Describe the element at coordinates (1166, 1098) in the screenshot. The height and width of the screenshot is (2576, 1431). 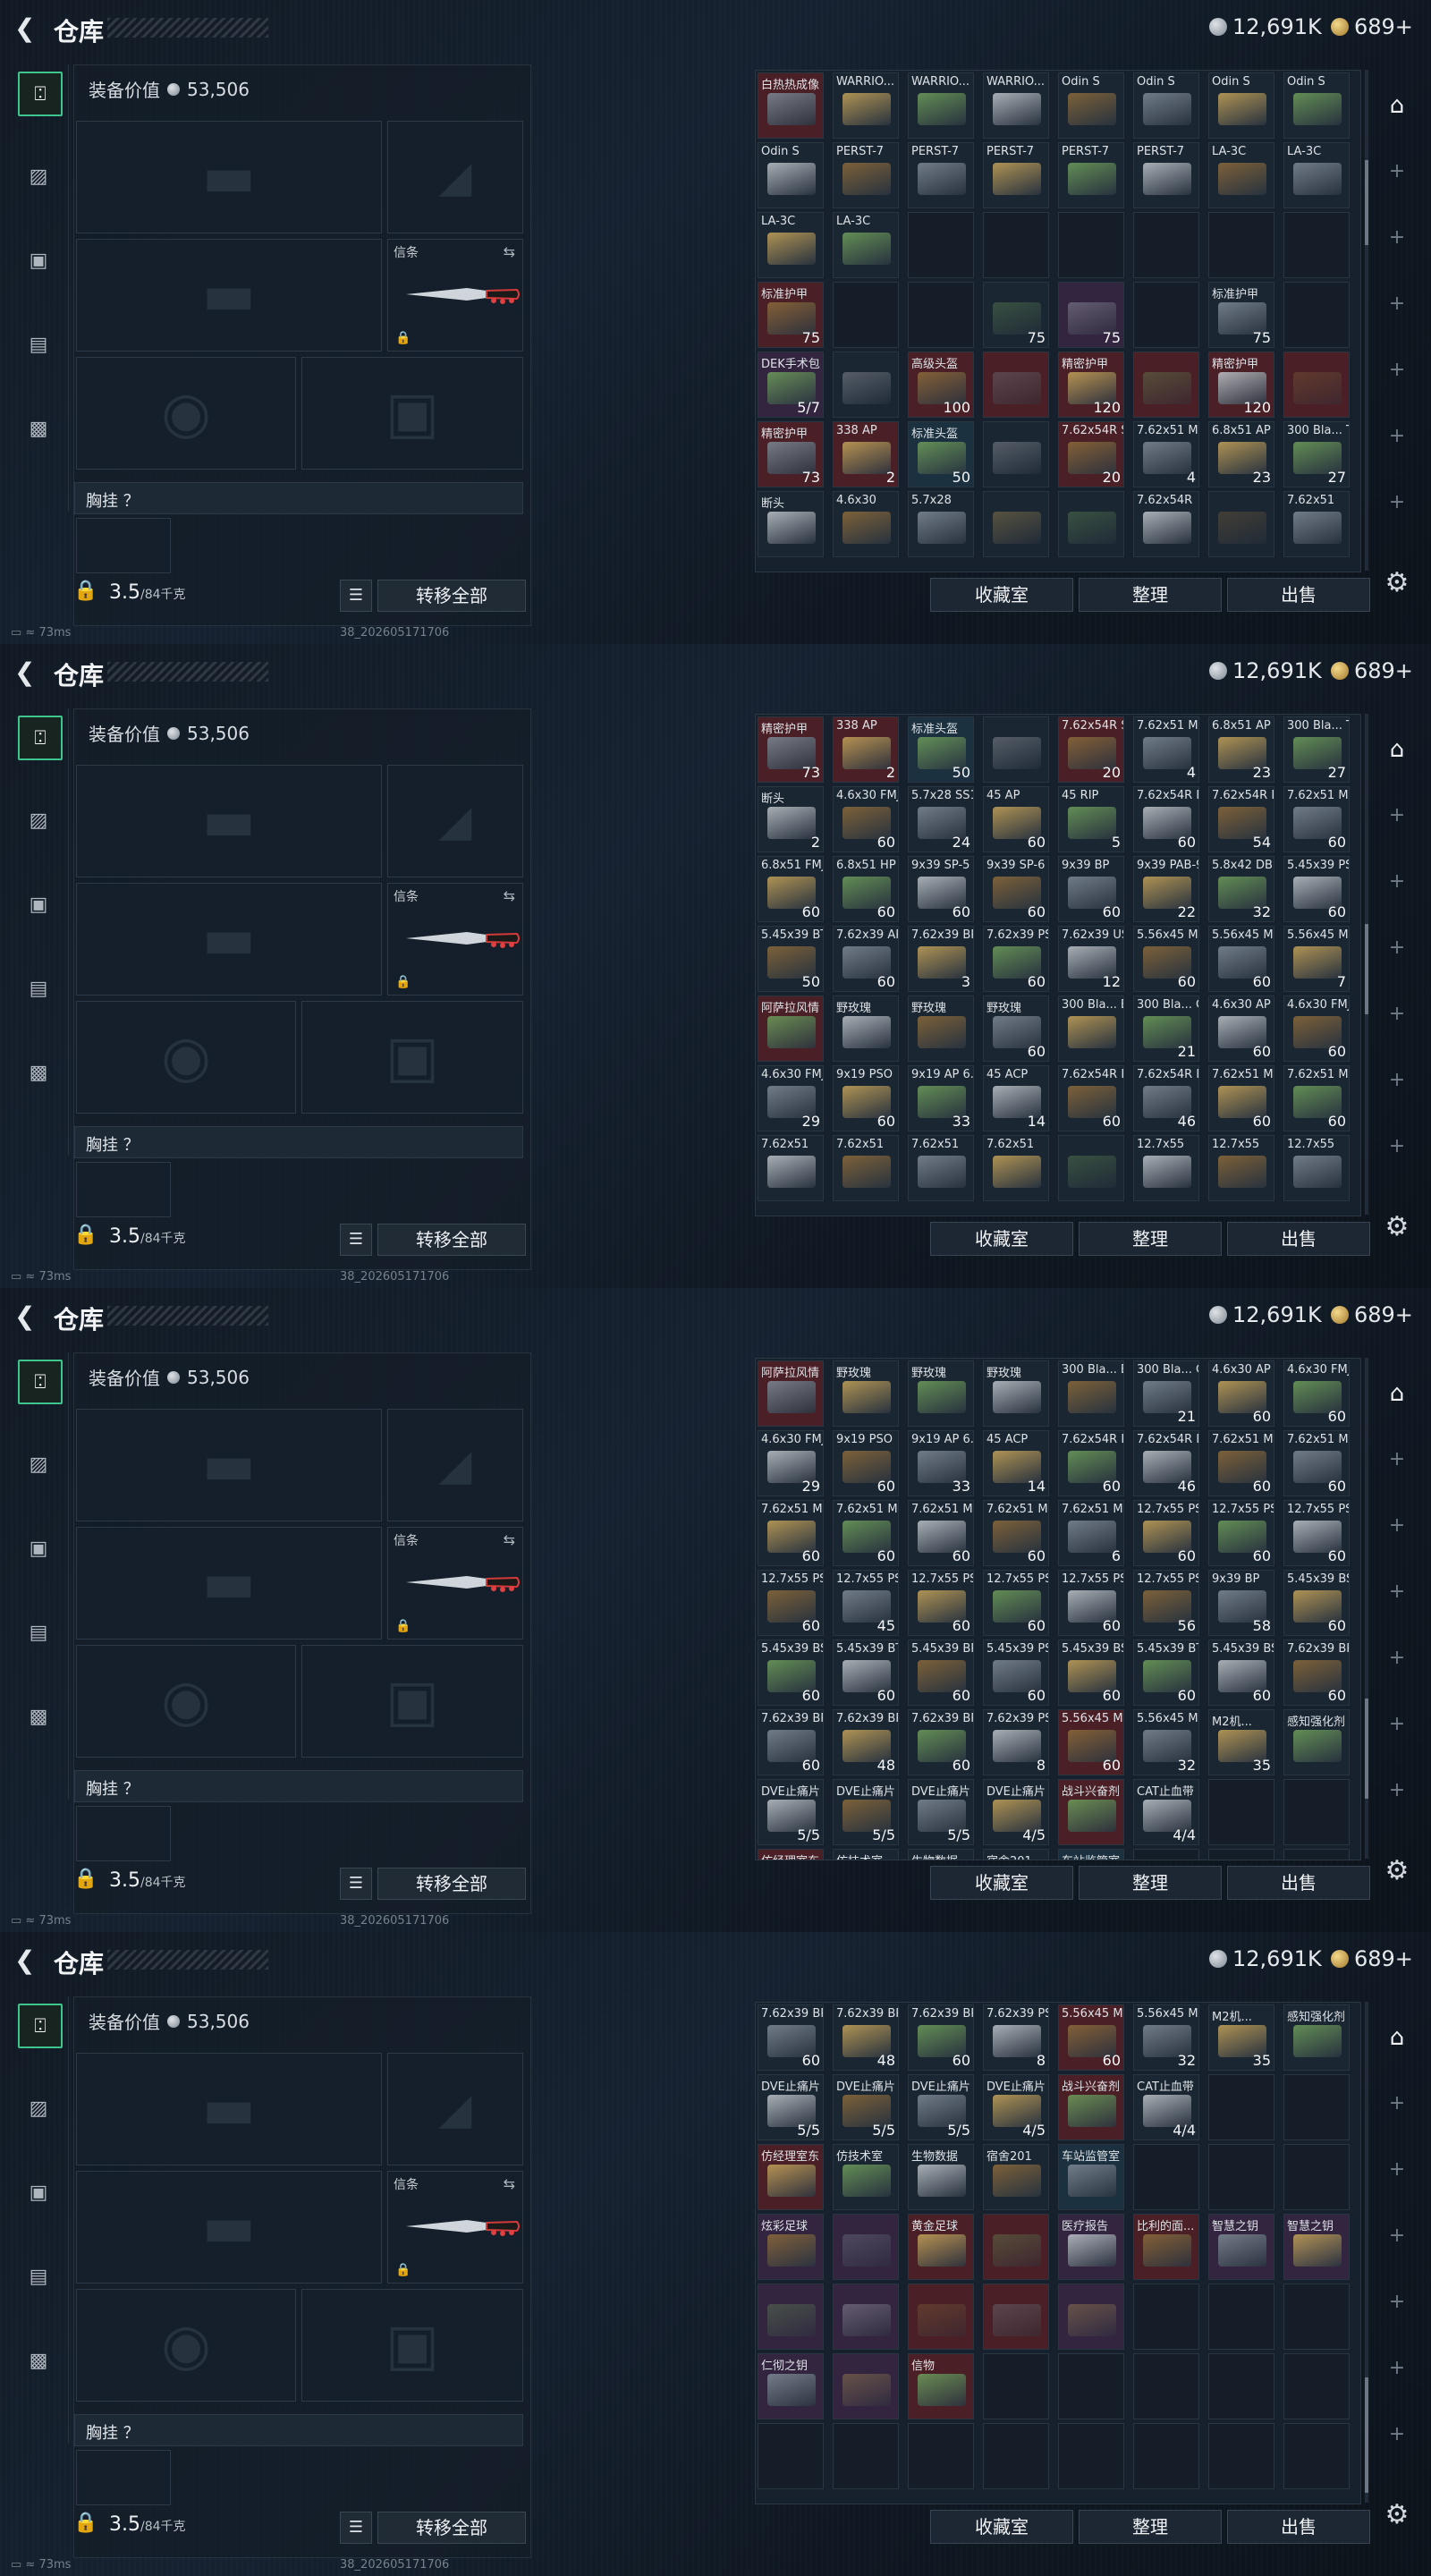
I see `stash-item: 7.62x54R BT 46` at that location.